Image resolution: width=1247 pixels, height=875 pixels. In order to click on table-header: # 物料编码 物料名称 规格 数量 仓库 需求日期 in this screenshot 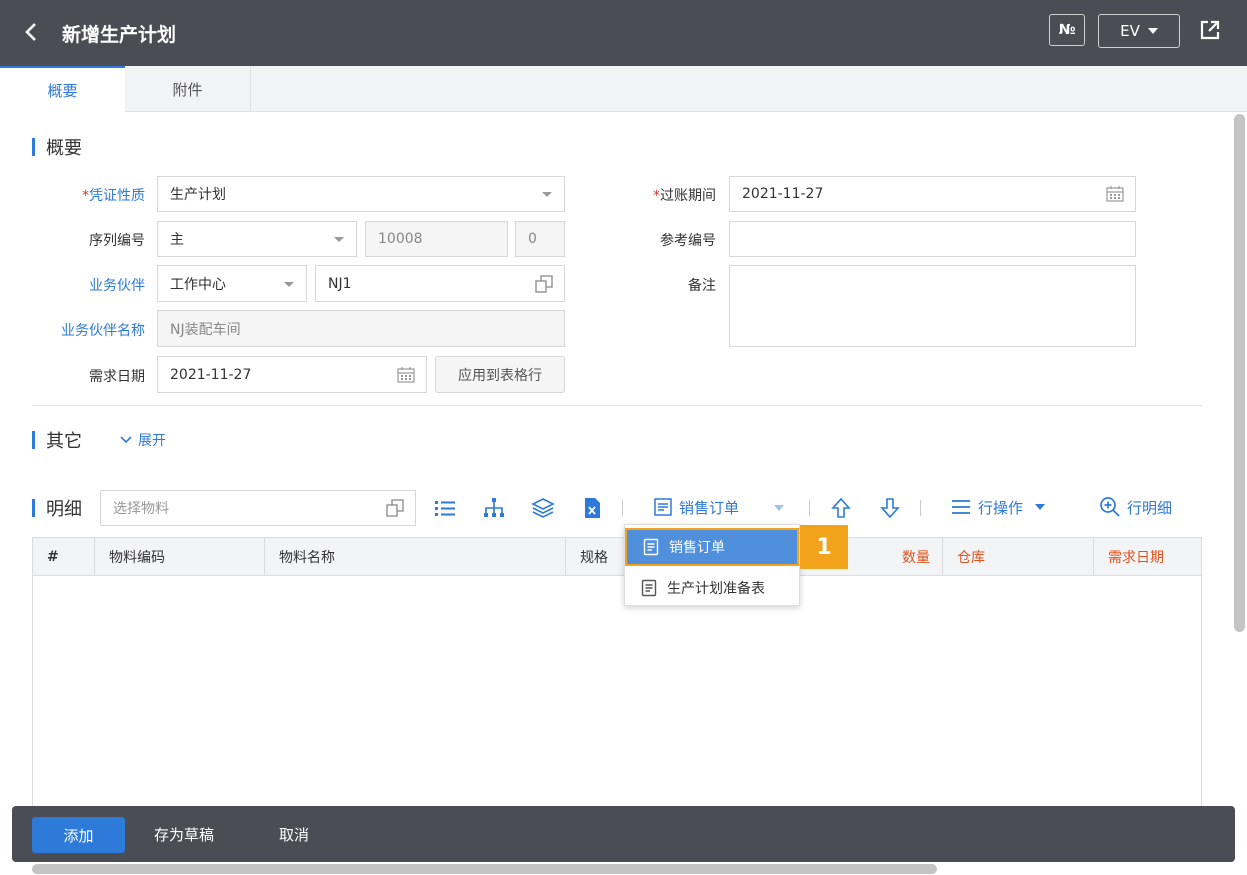, I will do `click(617, 557)`.